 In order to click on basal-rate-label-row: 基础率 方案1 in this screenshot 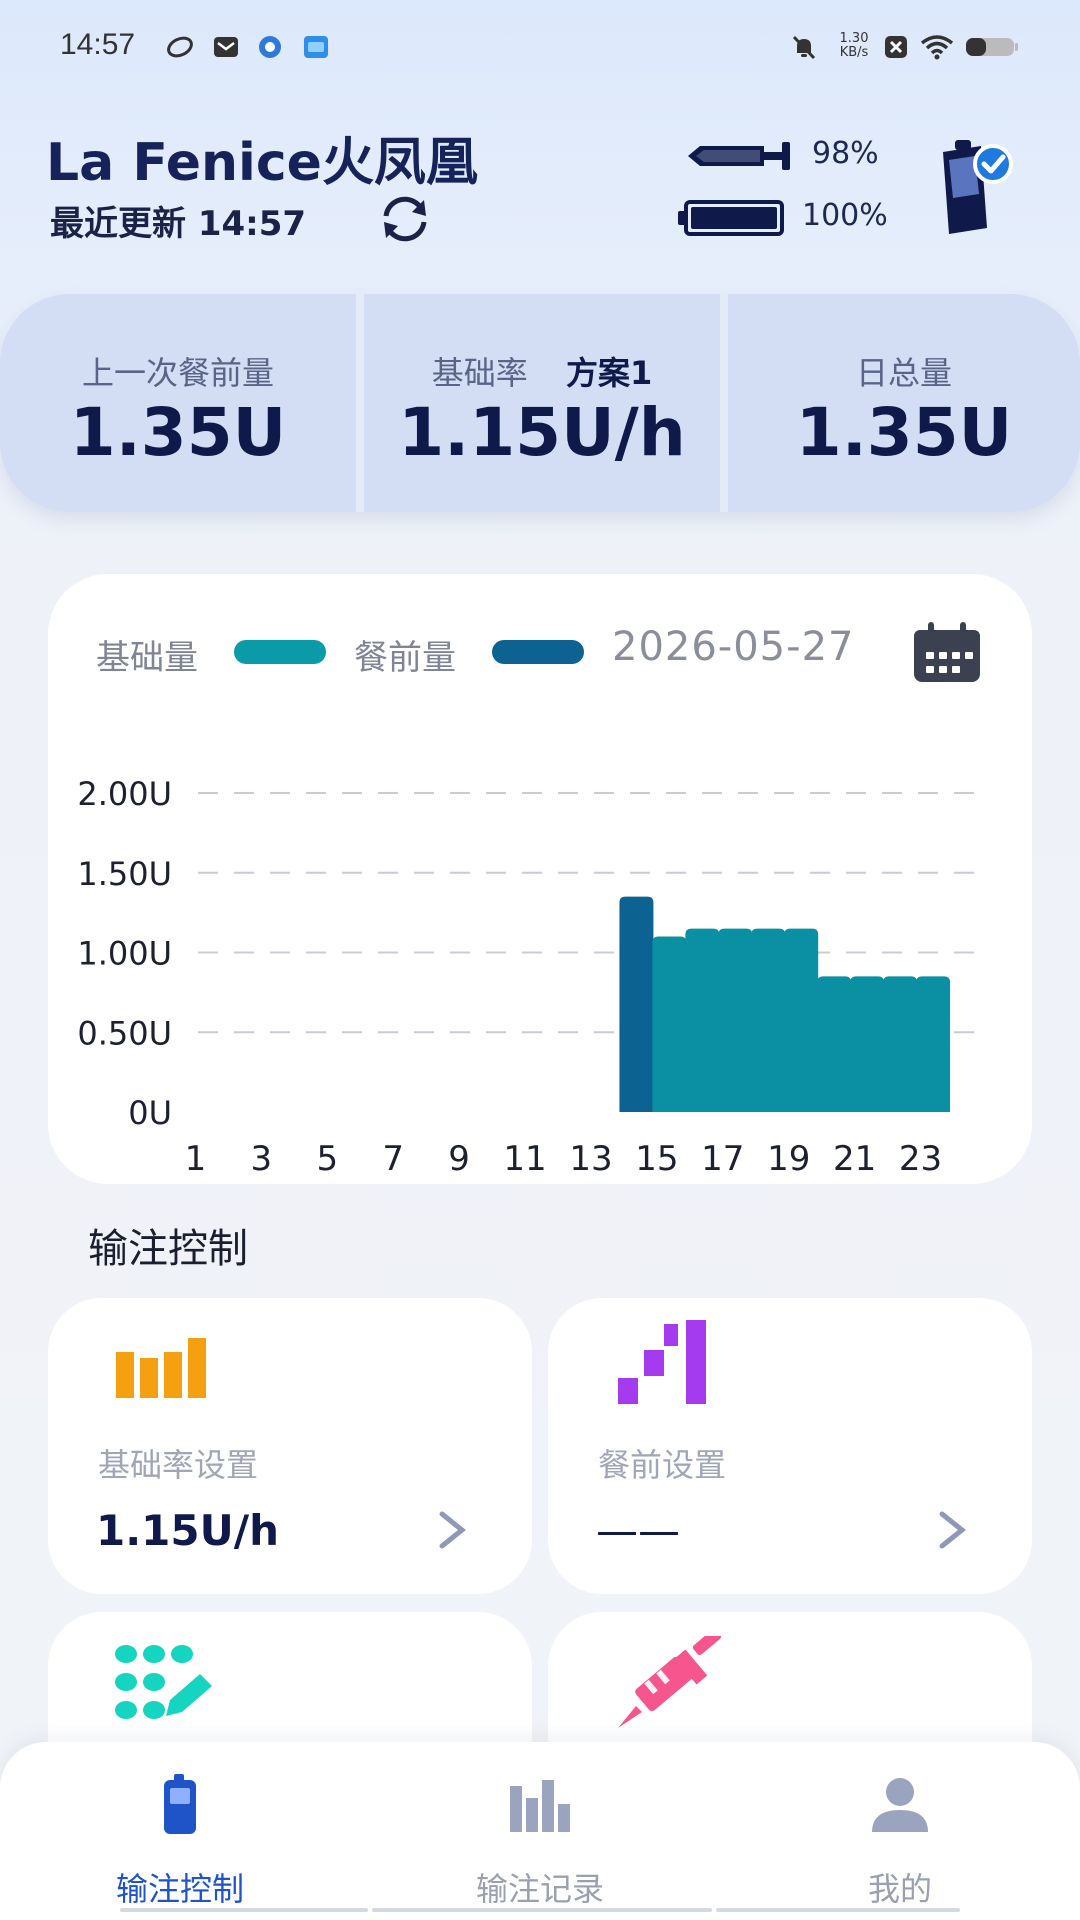, I will do `click(542, 371)`.